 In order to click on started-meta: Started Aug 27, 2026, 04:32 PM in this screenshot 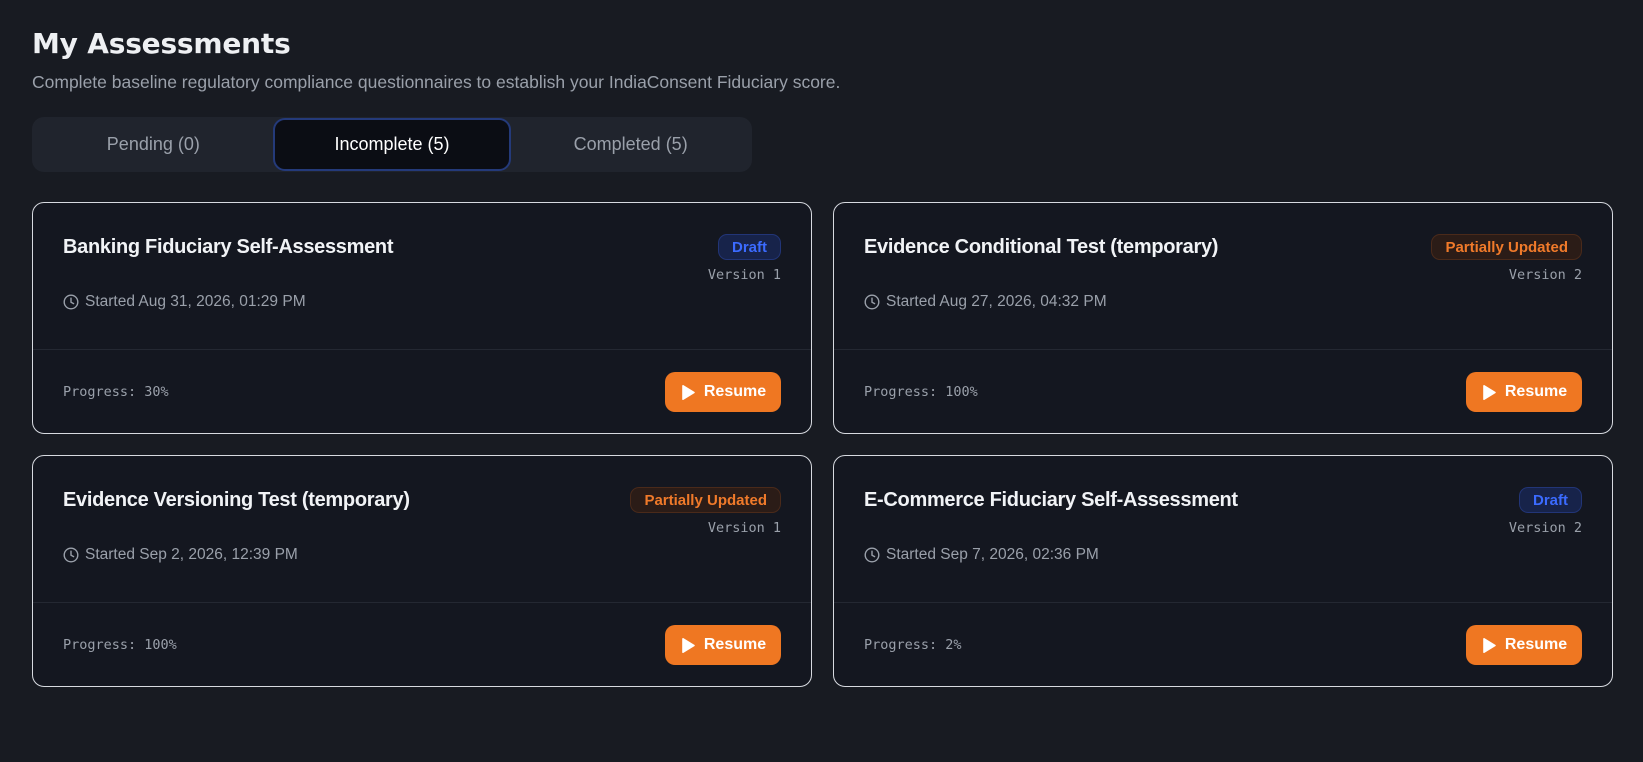, I will do `click(985, 302)`.